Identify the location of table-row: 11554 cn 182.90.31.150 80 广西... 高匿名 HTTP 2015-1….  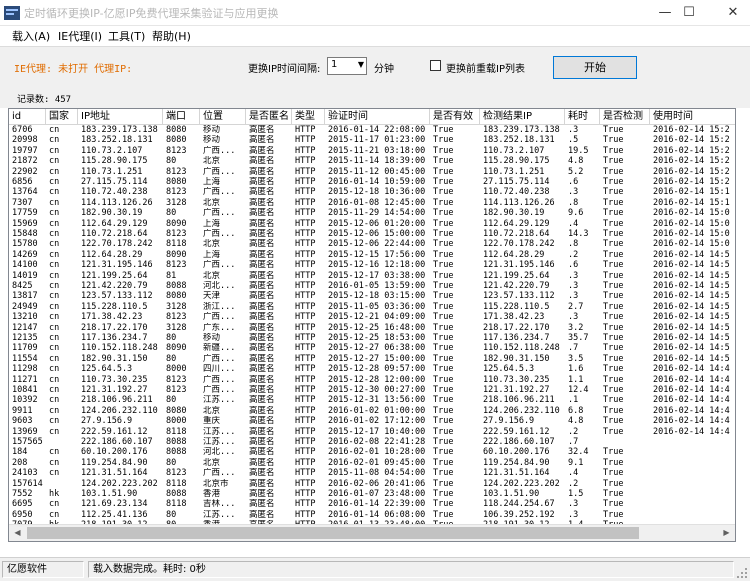
(372, 359).